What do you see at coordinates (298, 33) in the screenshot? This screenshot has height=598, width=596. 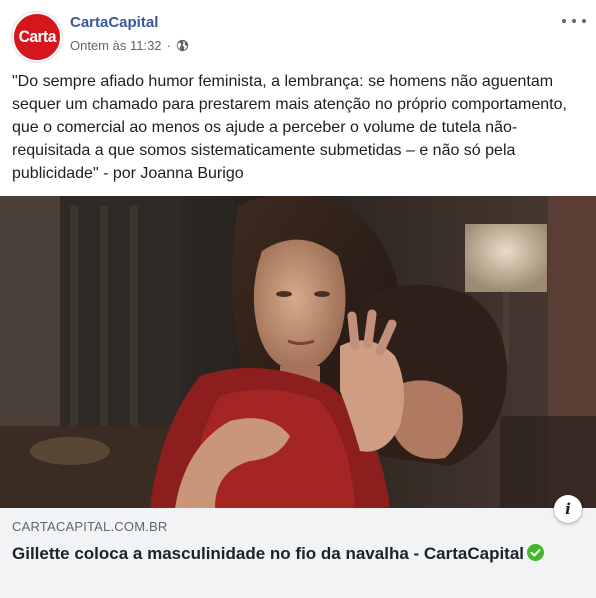 I see `post-header: Carta CartaCapital Ontem às 11:32 ·` at bounding box center [298, 33].